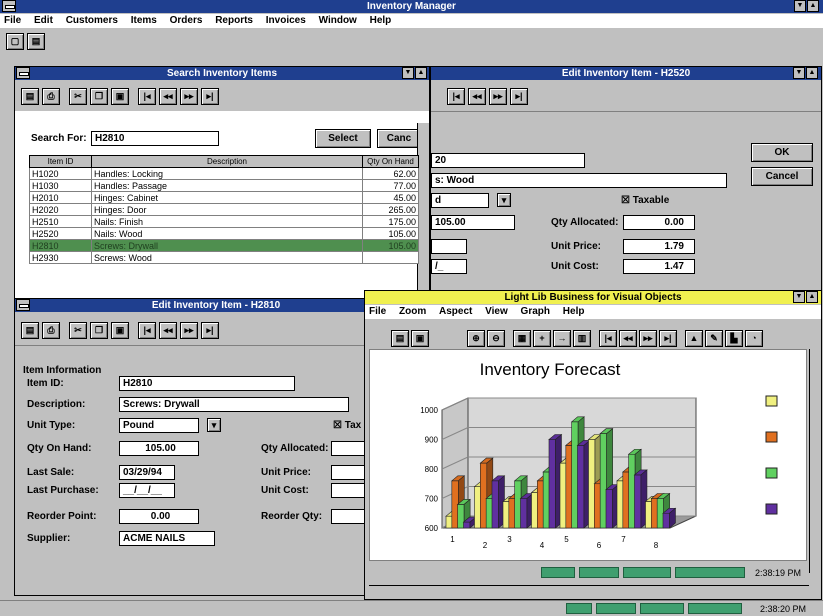 The image size is (823, 616). What do you see at coordinates (390, 161) in the screenshot?
I see `column-qty-on-hand: Qty On Hand` at bounding box center [390, 161].